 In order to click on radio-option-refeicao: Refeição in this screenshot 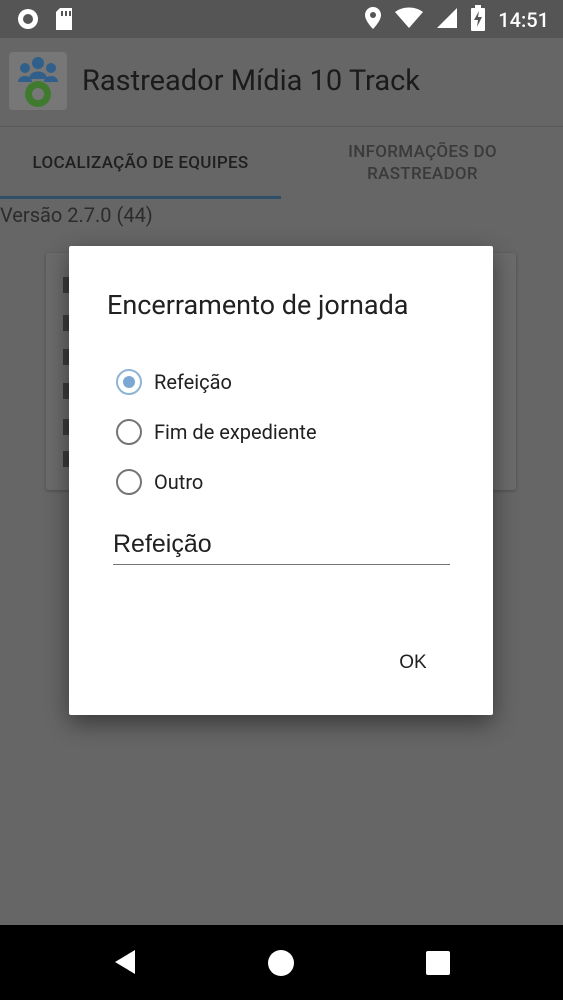, I will do `click(174, 382)`.